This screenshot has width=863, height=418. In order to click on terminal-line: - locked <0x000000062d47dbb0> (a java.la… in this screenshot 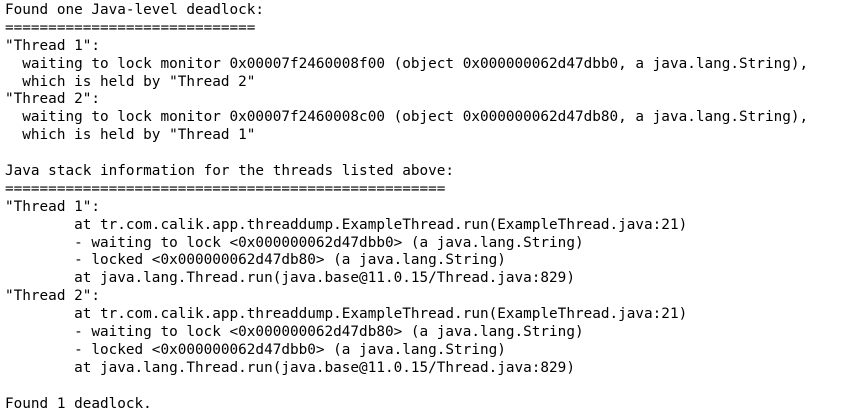, I will do `click(255, 349)`.